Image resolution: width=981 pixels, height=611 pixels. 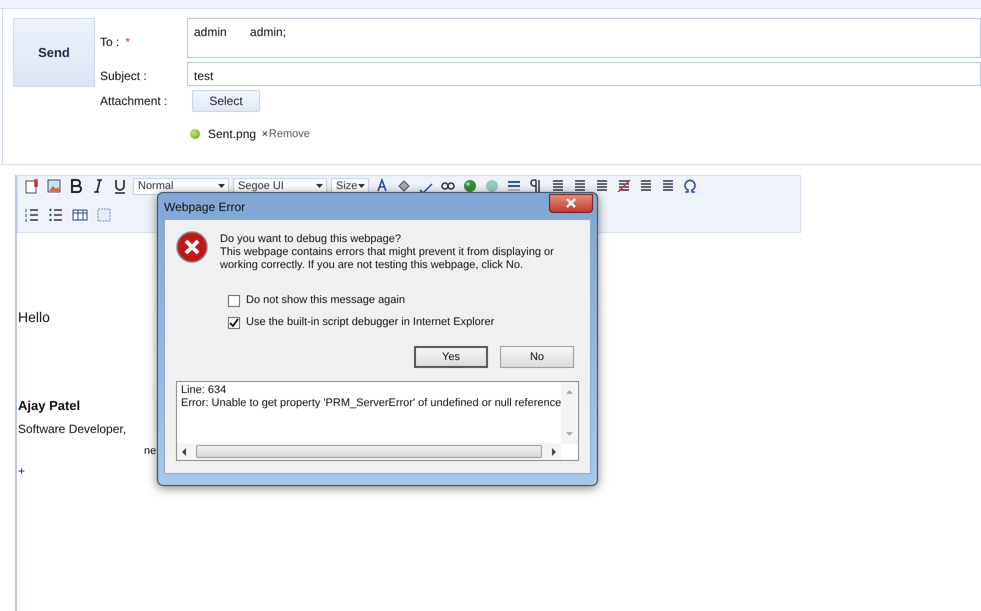 I want to click on editor-text: Hello, so click(x=34, y=317).